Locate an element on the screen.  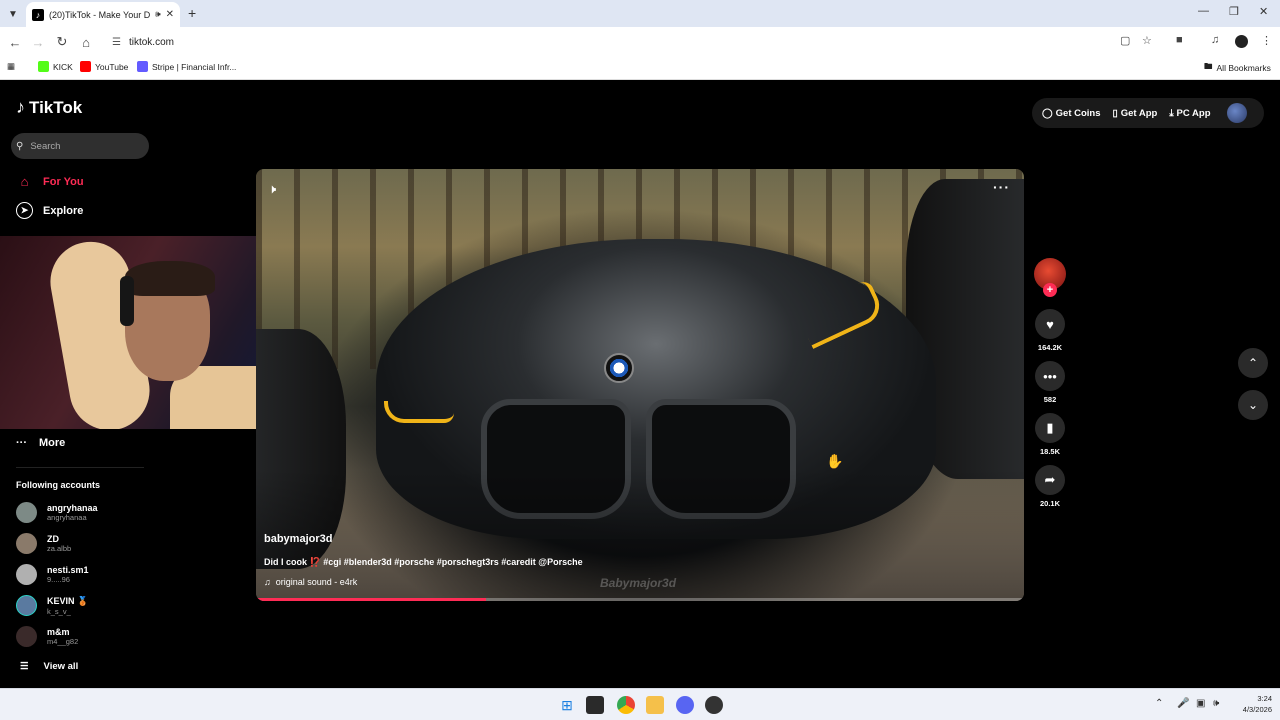
youtube-icon is located at coordinates (85, 66).